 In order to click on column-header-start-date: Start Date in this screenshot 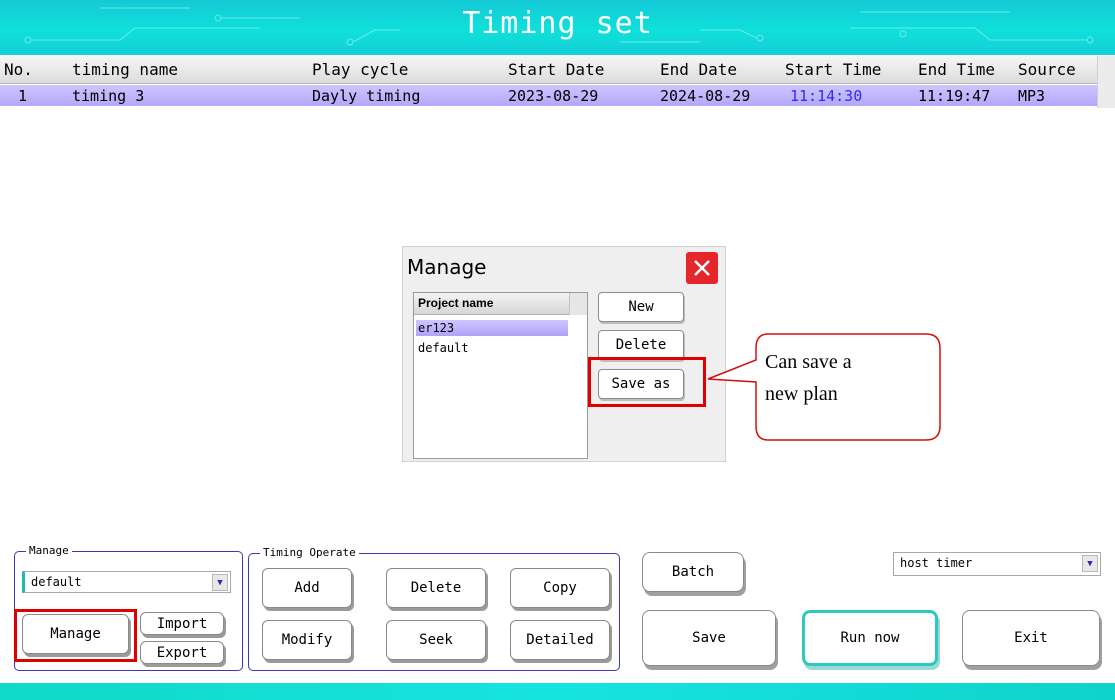, I will do `click(556, 69)`.